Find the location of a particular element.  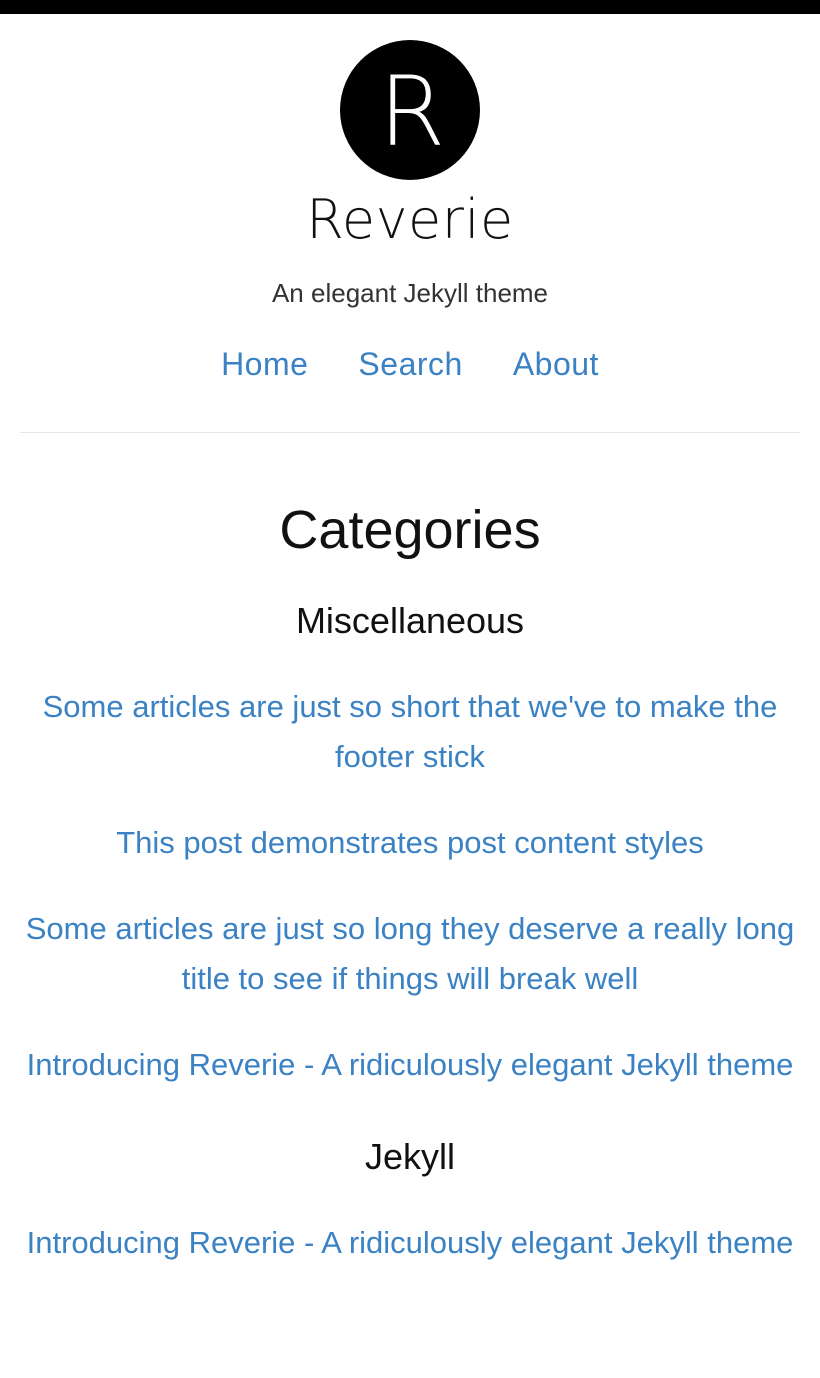

nav-home-link: Home is located at coordinates (264, 364).